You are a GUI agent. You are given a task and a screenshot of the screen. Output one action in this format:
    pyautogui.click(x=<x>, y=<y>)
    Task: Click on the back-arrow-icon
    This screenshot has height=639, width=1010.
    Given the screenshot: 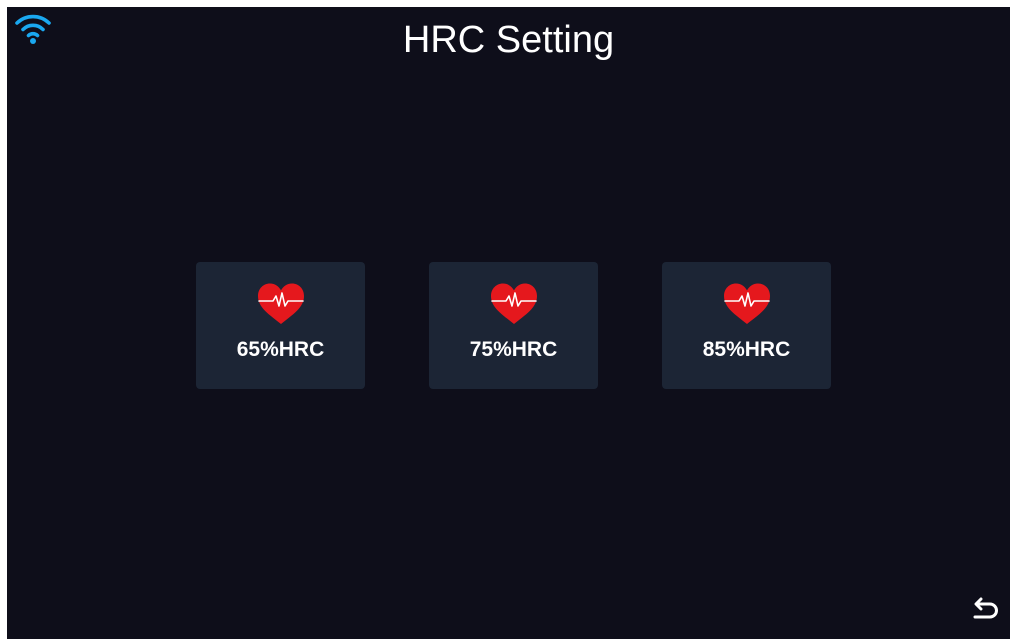 What is the action you would take?
    pyautogui.click(x=985, y=610)
    